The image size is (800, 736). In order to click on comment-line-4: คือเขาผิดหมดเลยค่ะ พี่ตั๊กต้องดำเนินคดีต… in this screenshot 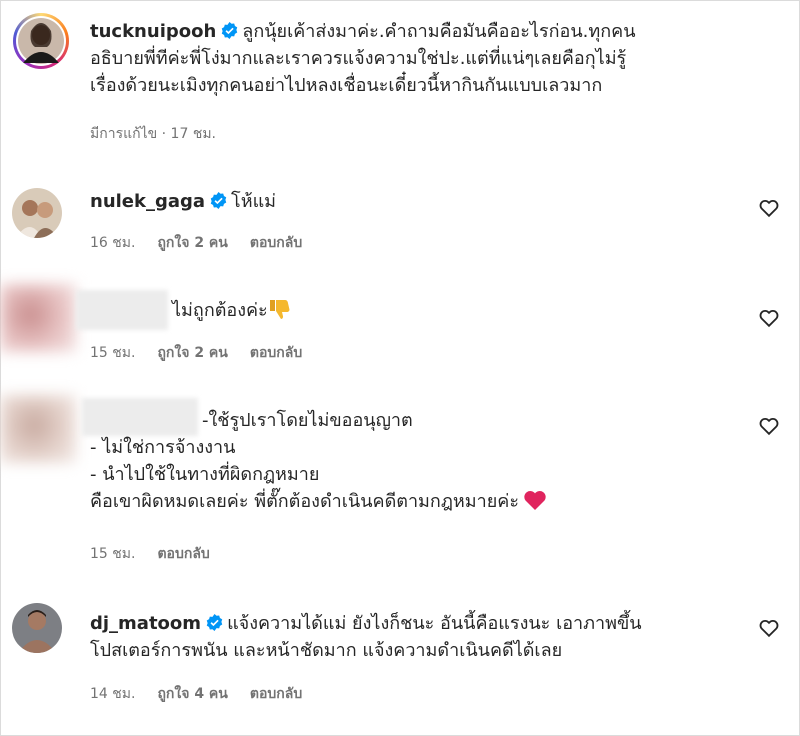, I will do `click(305, 501)`.